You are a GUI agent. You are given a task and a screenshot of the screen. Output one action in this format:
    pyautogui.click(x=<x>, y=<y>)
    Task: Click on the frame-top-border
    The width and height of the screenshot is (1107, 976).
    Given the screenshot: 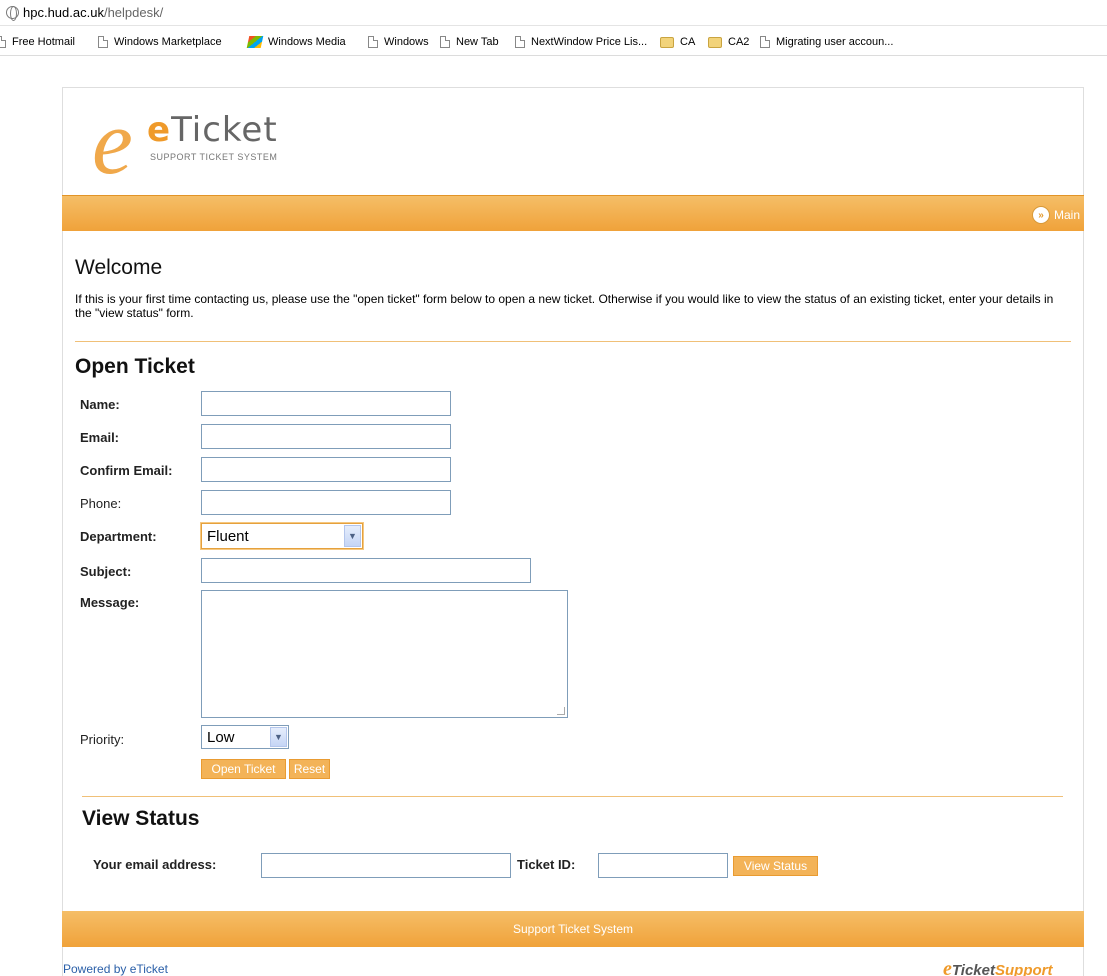 What is the action you would take?
    pyautogui.click(x=573, y=87)
    